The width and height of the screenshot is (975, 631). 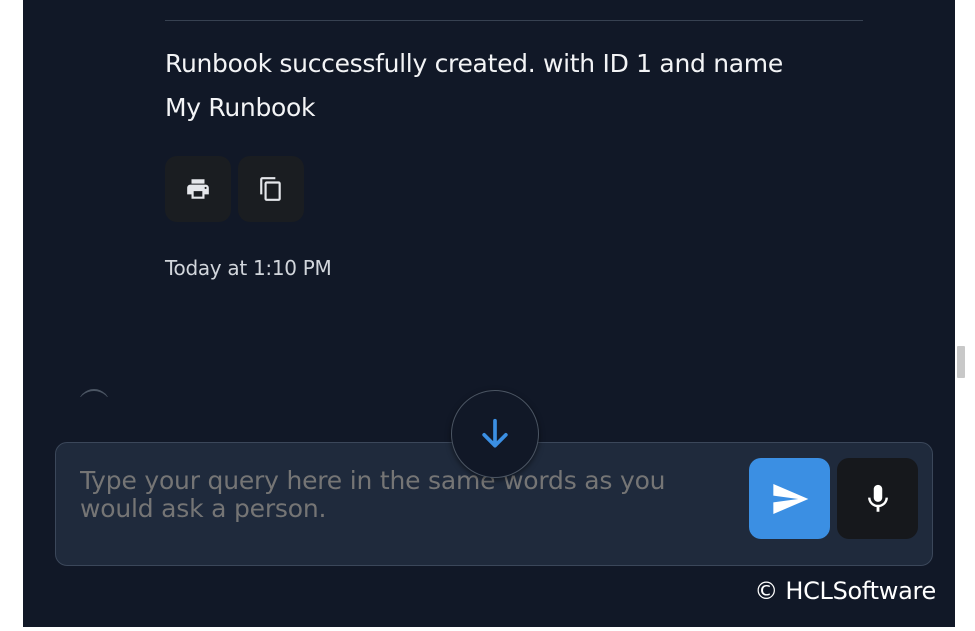 I want to click on copyright-text: © HCLSoftware, so click(x=845, y=591).